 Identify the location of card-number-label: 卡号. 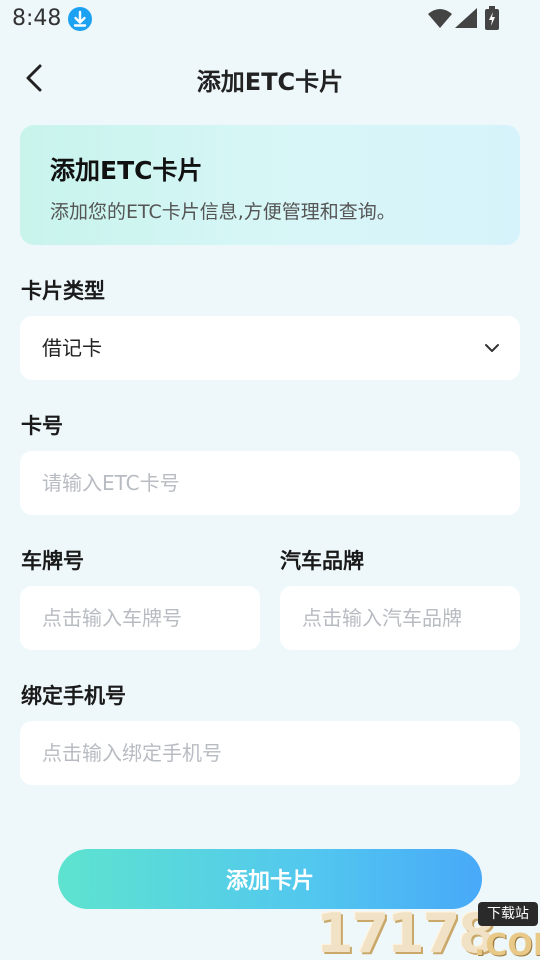
(42, 426).